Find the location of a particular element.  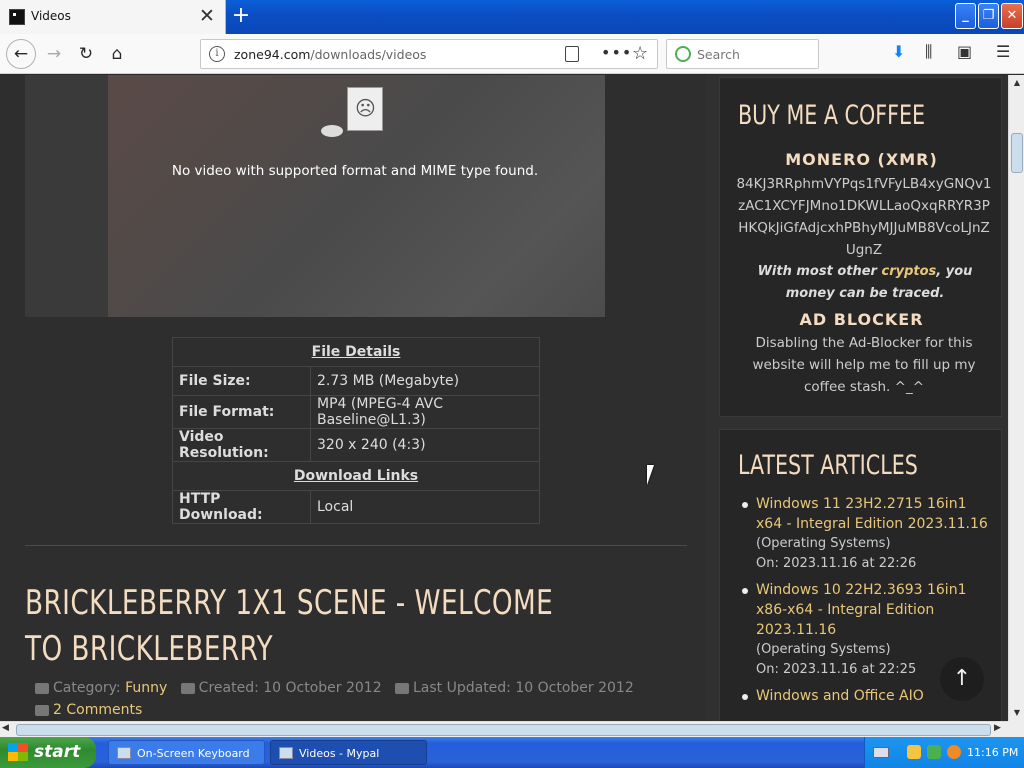

network-icon is located at coordinates (934, 752).